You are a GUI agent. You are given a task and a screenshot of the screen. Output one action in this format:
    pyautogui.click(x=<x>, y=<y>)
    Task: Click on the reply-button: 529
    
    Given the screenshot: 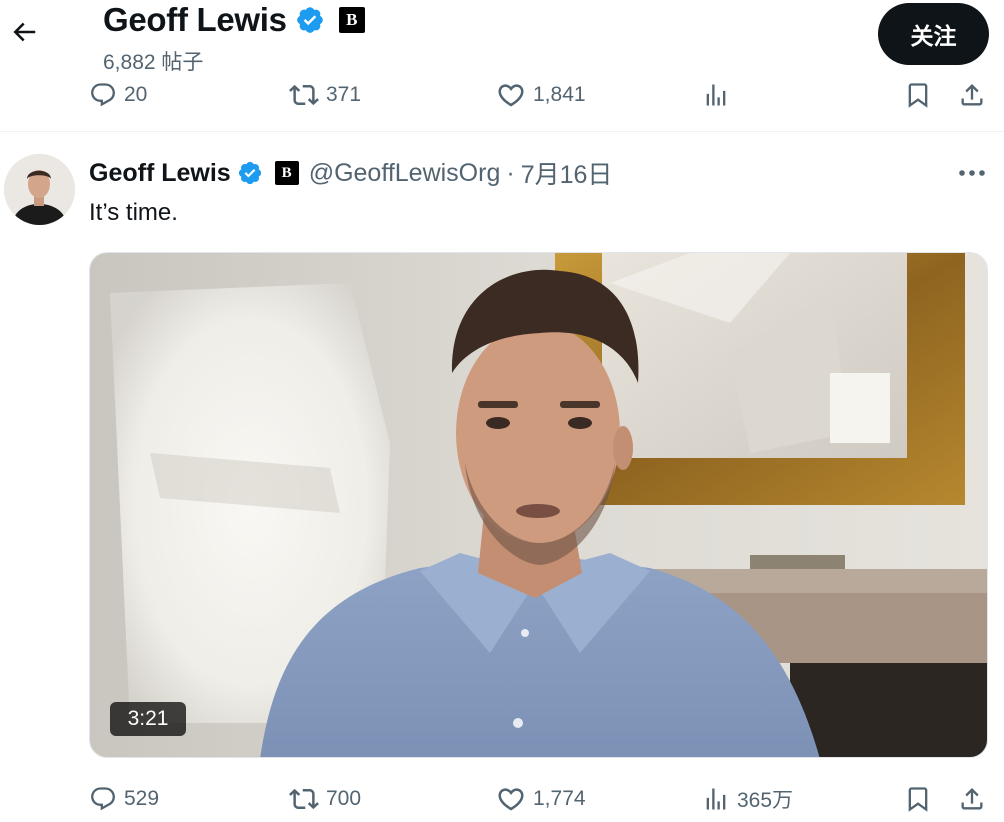 What is the action you would take?
    pyautogui.click(x=124, y=799)
    